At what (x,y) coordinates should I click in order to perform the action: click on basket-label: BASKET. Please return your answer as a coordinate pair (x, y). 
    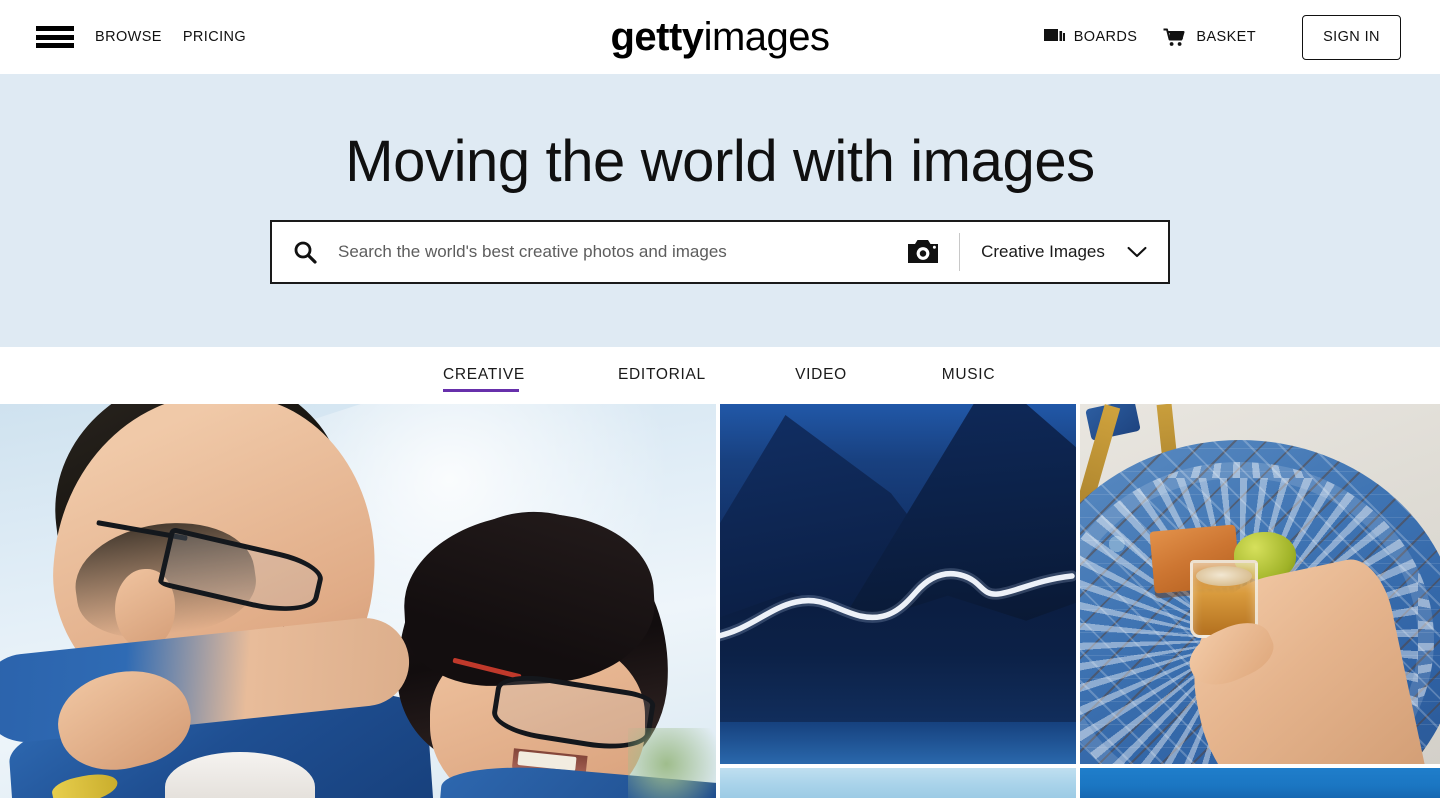
    Looking at the image, I should click on (1226, 37).